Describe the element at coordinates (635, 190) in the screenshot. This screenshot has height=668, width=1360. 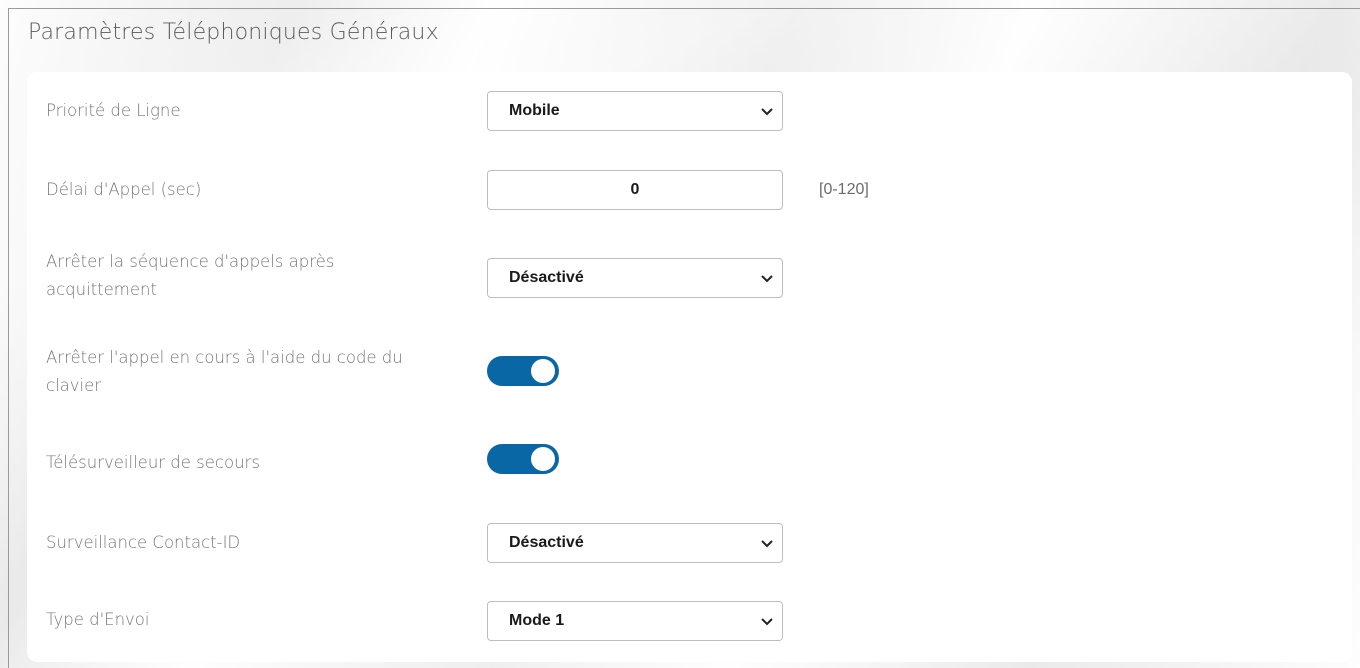
I see `call-delay-input: 0` at that location.